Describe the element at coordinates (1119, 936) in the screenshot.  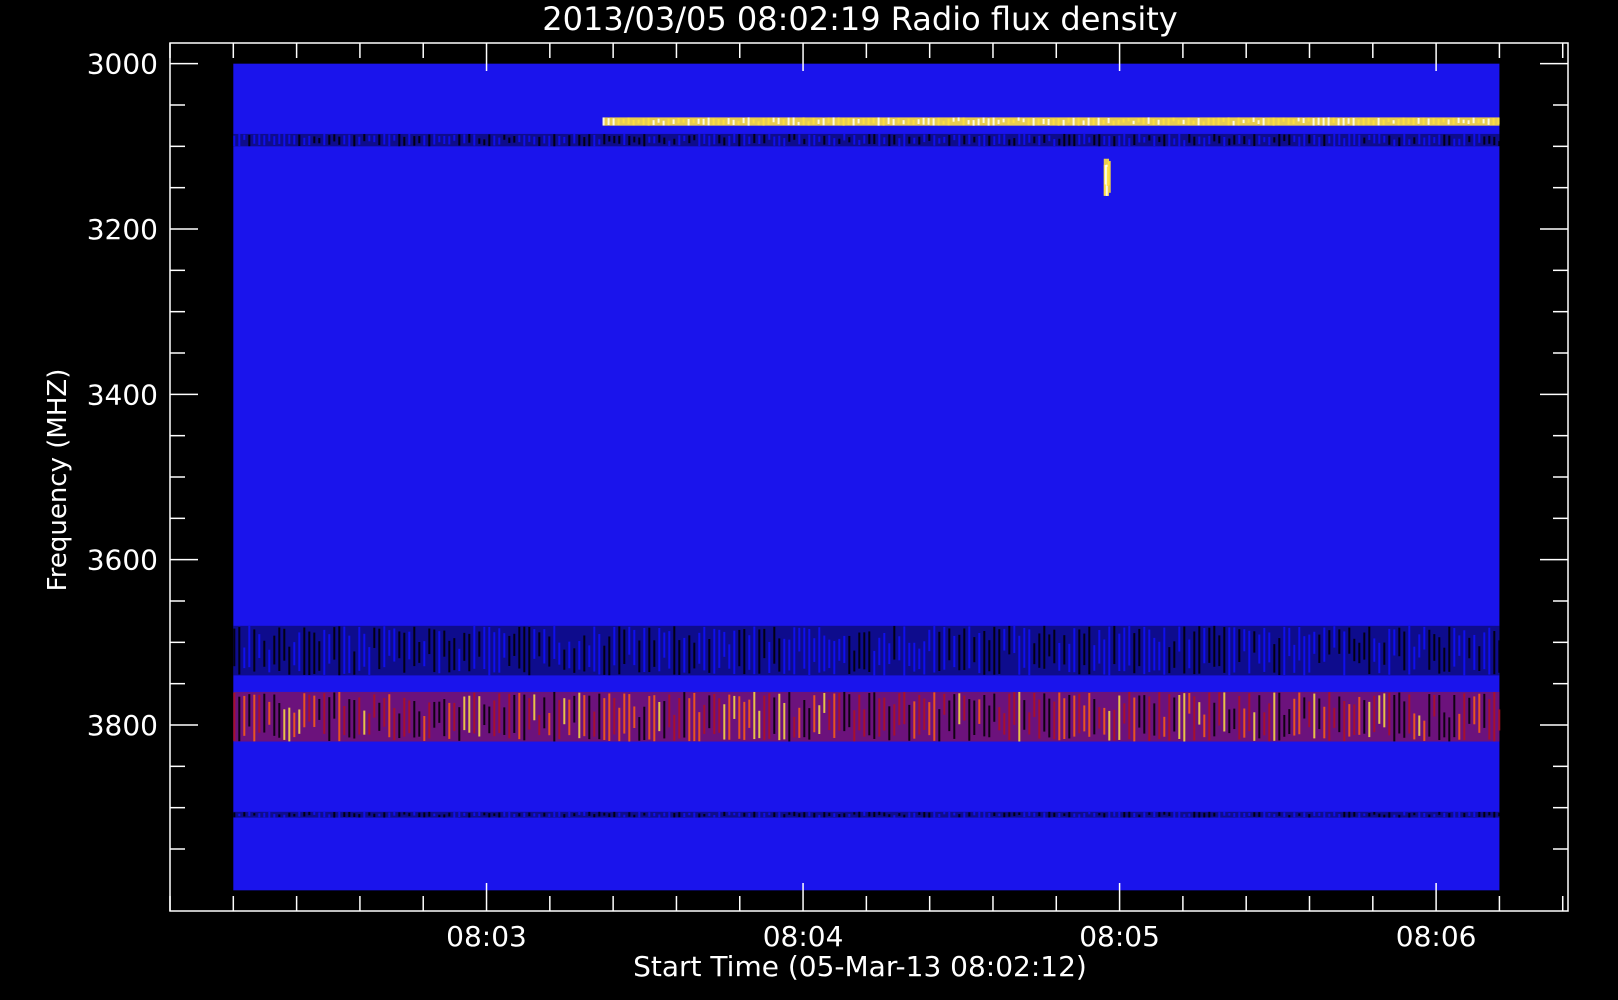
I see `x-tick-label: 08:05` at that location.